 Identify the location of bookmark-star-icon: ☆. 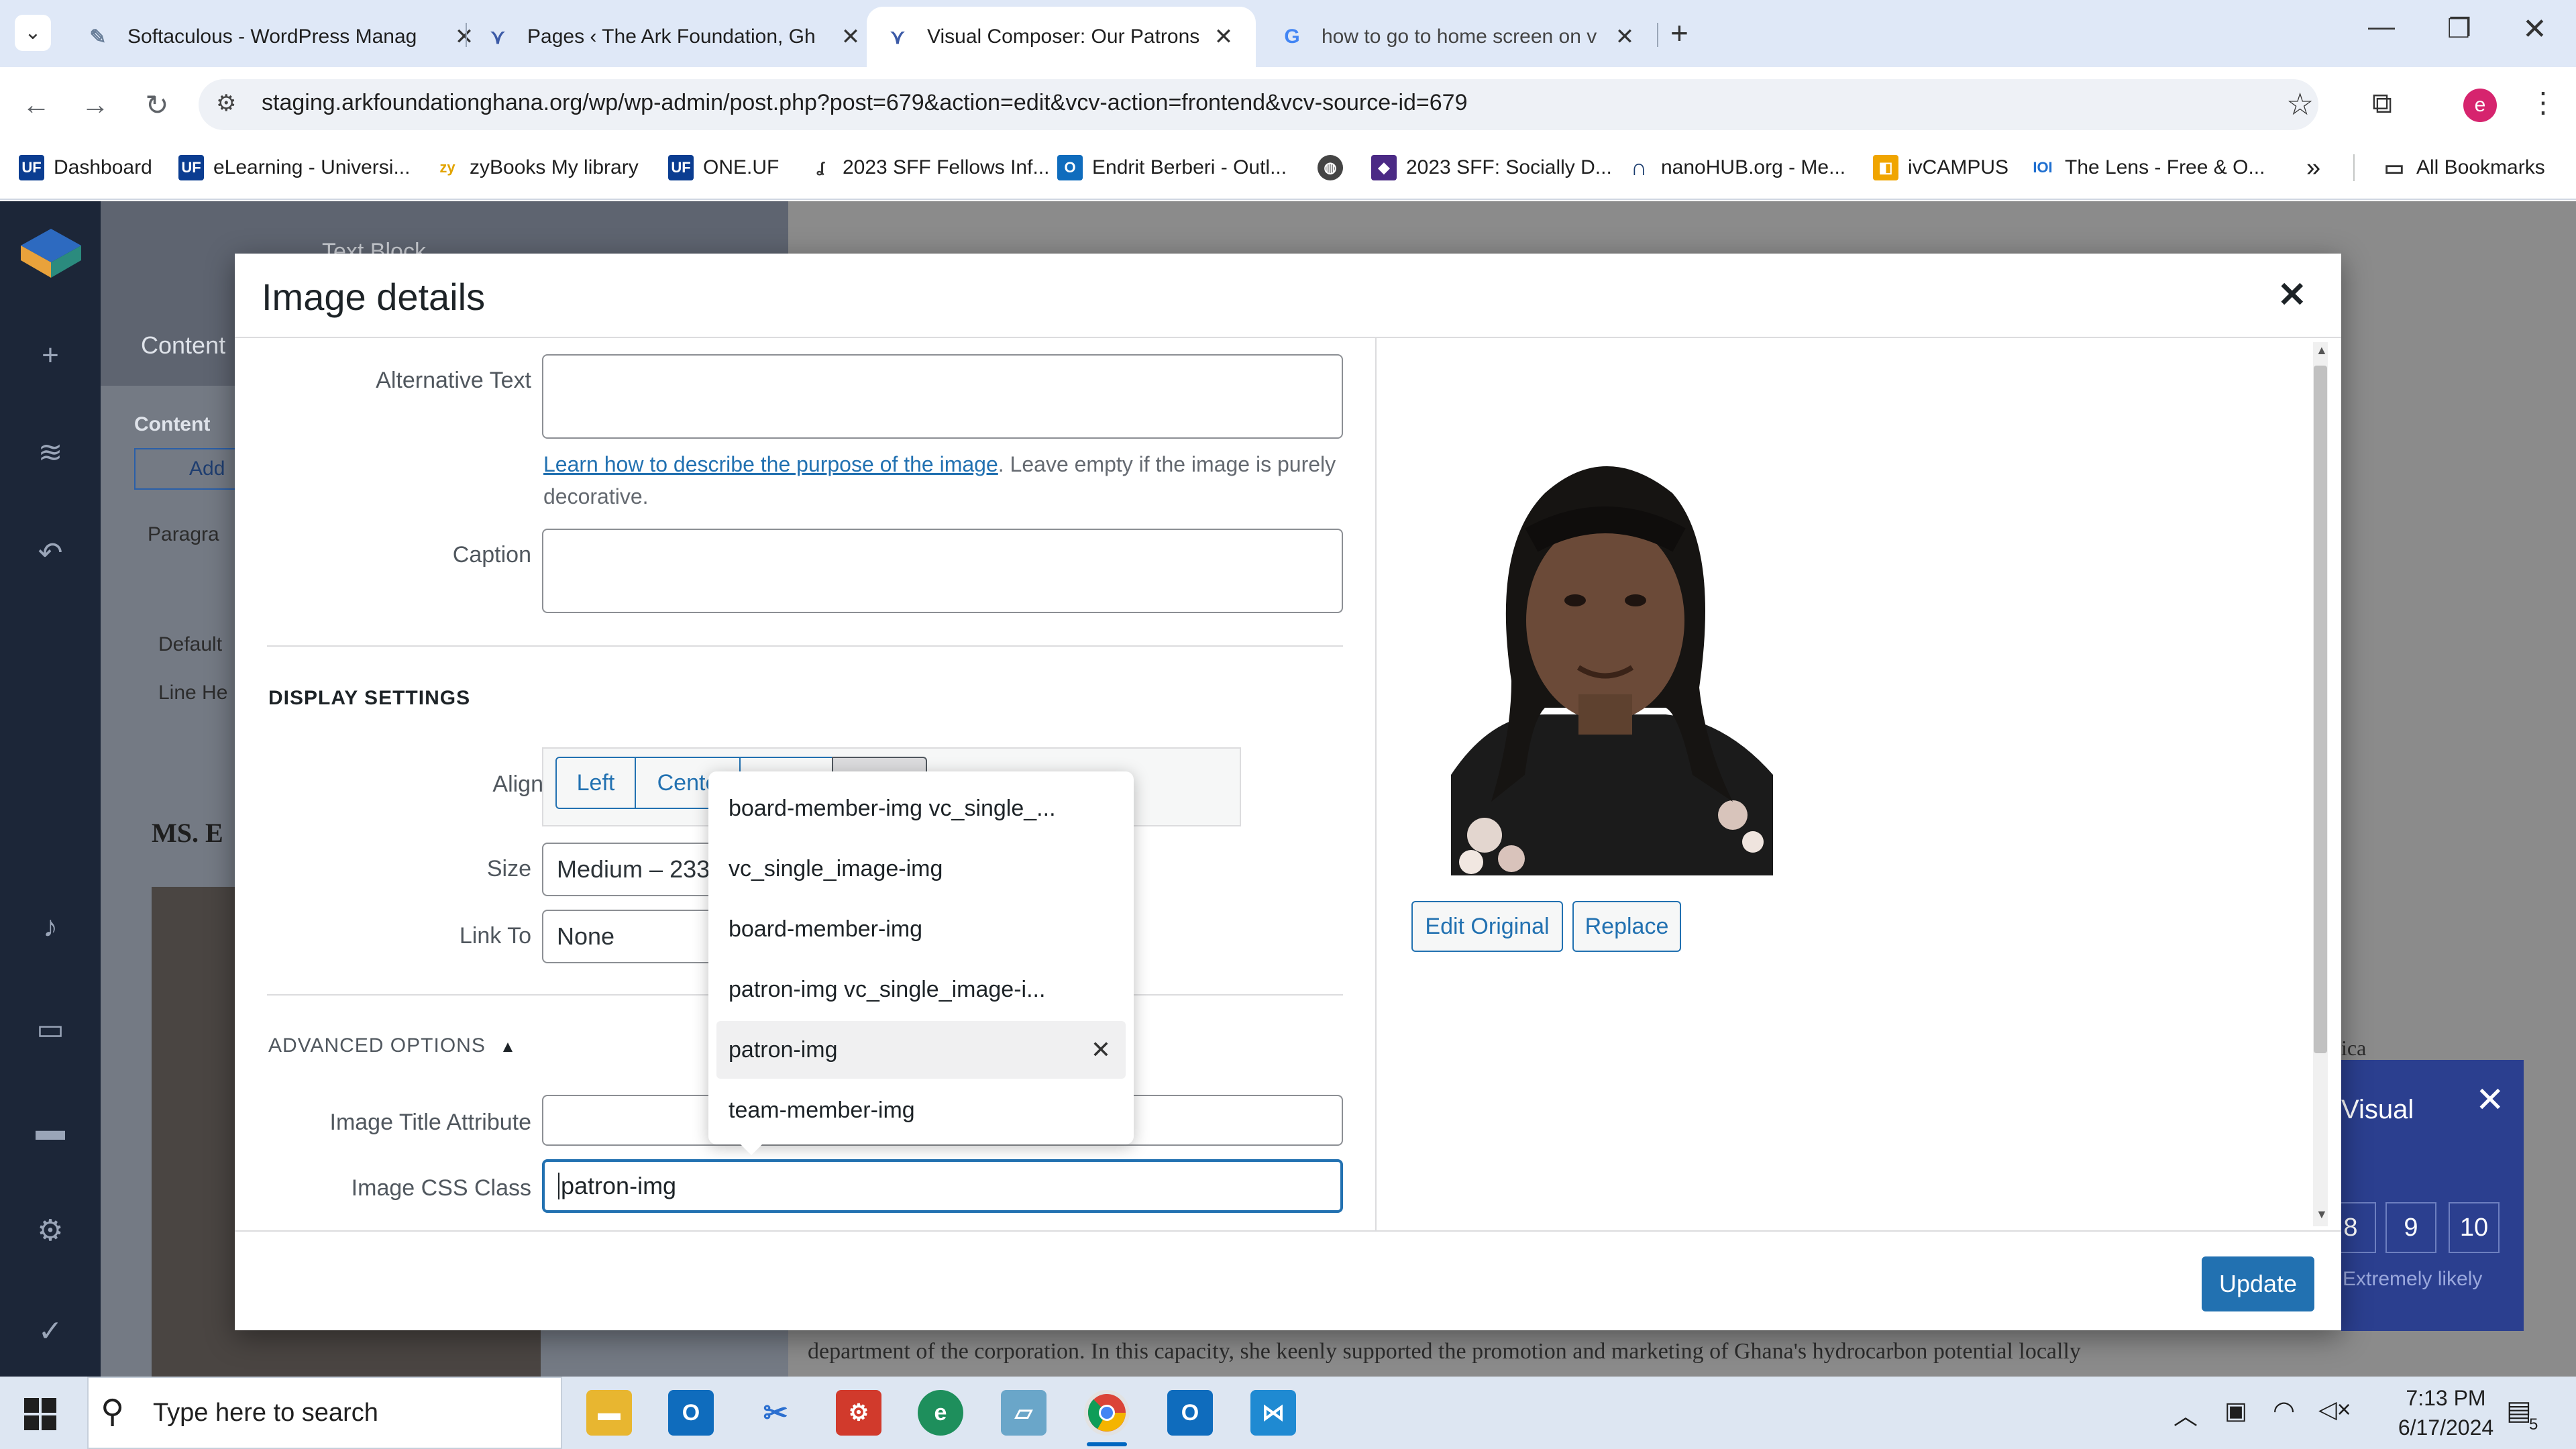
(2300, 104).